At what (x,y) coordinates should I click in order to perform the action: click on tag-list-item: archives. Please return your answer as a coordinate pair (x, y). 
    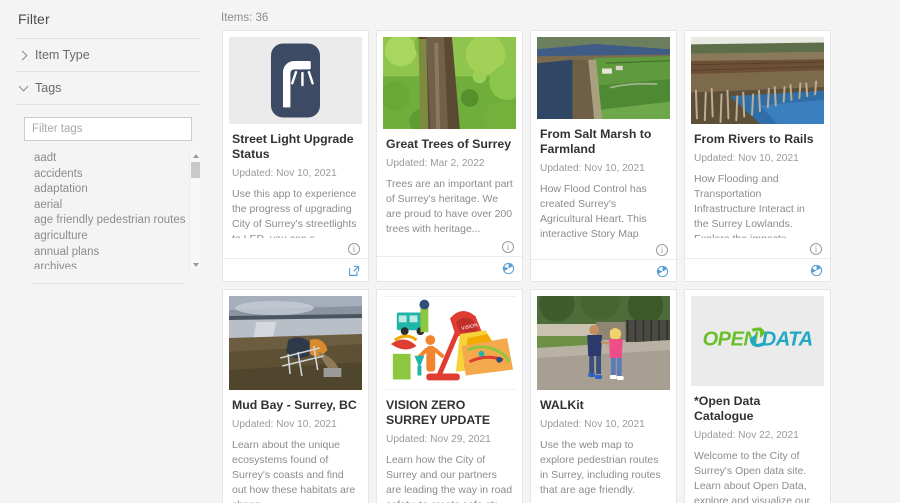
    Looking at the image, I should click on (117, 264).